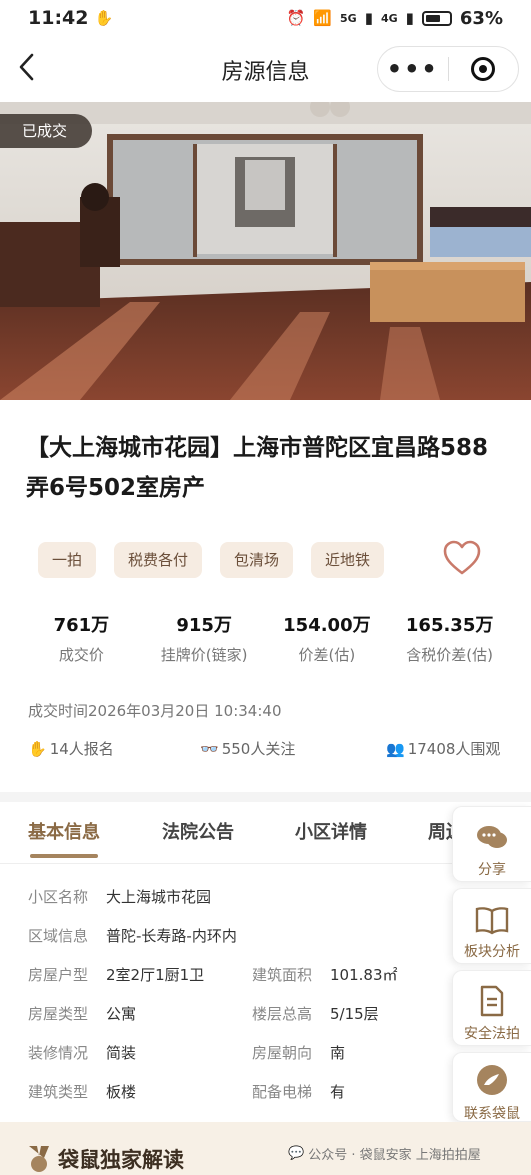 This screenshot has width=531, height=1175. Describe the element at coordinates (58, 1092) in the screenshot. I see `info-label: 建筑类型` at that location.